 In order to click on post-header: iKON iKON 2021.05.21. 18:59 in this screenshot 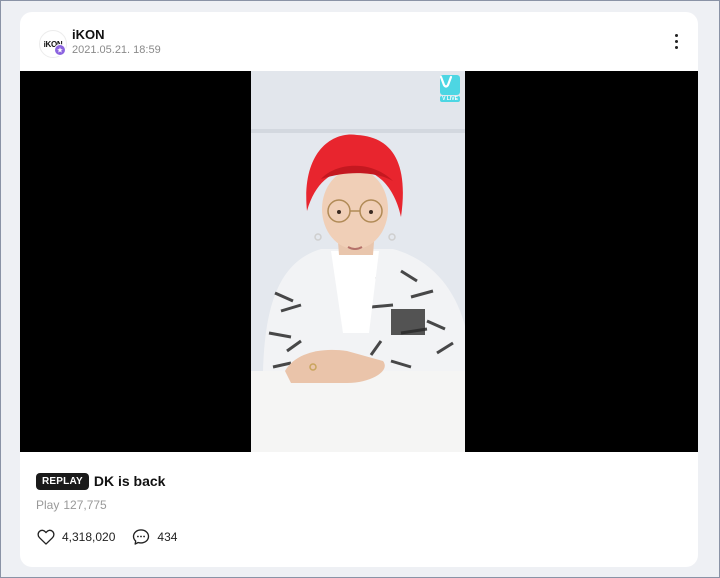, I will do `click(359, 41)`.